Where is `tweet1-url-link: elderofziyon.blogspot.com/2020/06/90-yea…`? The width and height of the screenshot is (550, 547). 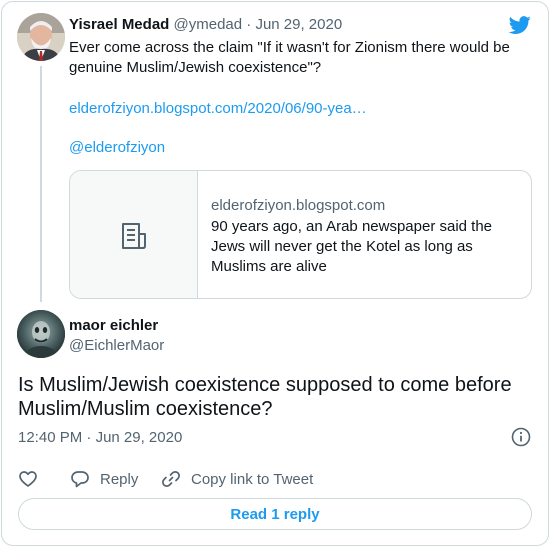 tweet1-url-link: elderofziyon.blogspot.com/2020/06/90-yea… is located at coordinates (218, 108).